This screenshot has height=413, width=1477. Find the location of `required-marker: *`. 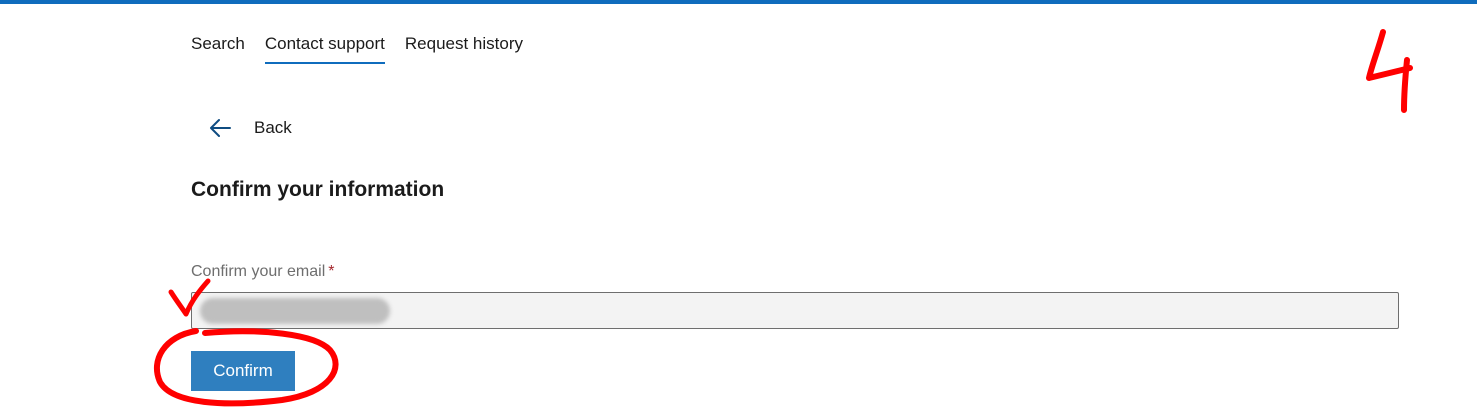

required-marker: * is located at coordinates (331, 271).